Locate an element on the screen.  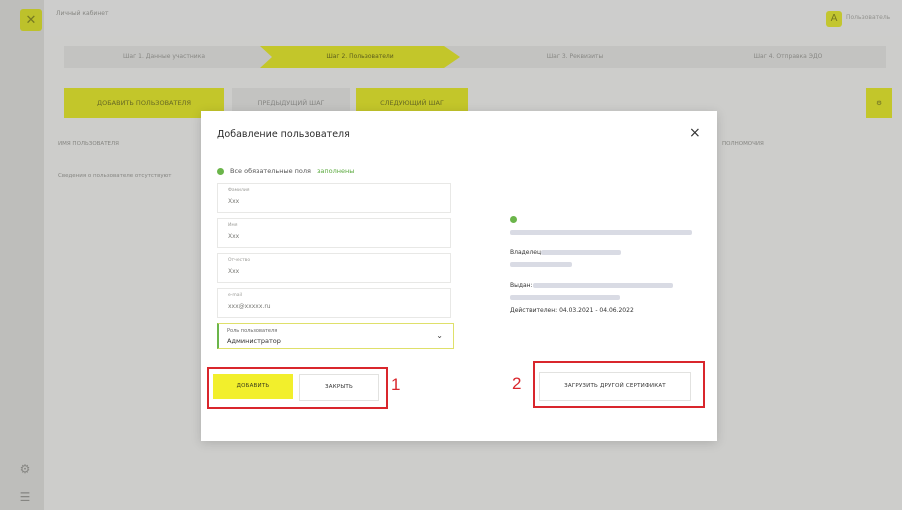
check-dot-icon is located at coordinates (220, 171).